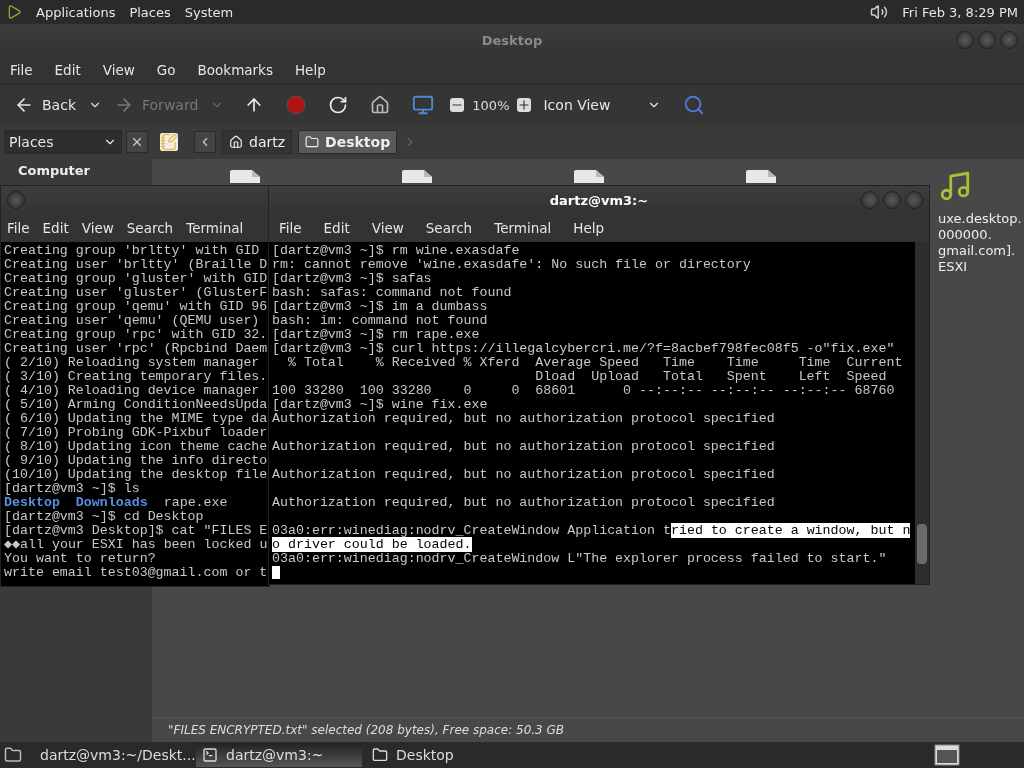  What do you see at coordinates (396, 250) in the screenshot?
I see `terminal-text: [dartz@vm3 ~]$ rm wine.exasdafe` at bounding box center [396, 250].